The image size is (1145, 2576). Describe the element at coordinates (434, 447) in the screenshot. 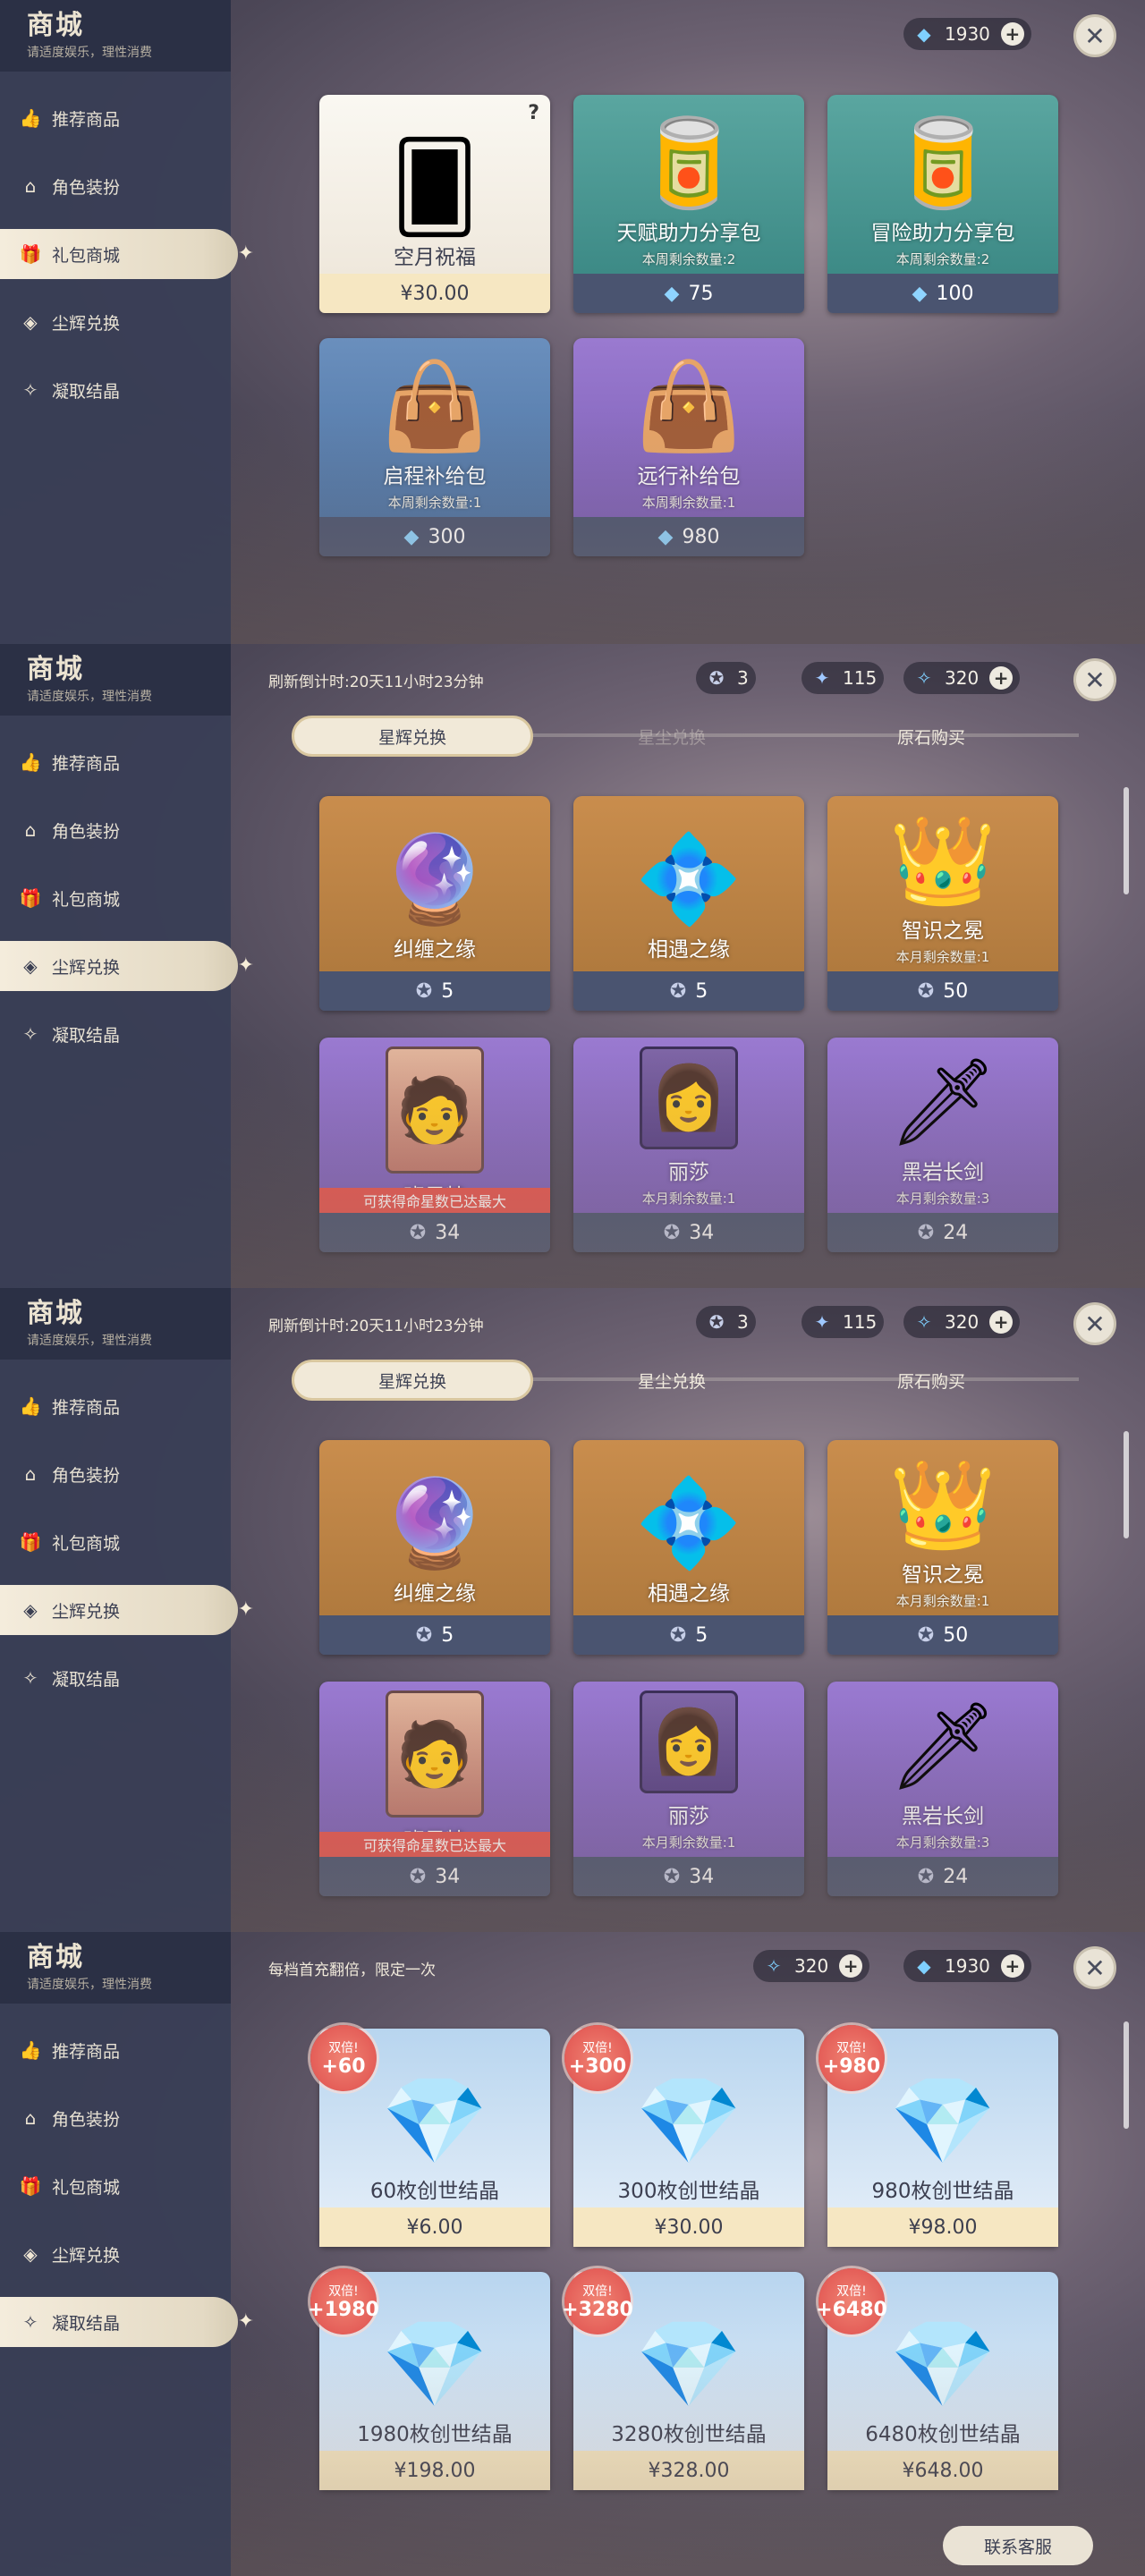

I see `gift-card-starter-supply: 👜 启程补给包 本周剩余数量:1 ◆ 300` at that location.